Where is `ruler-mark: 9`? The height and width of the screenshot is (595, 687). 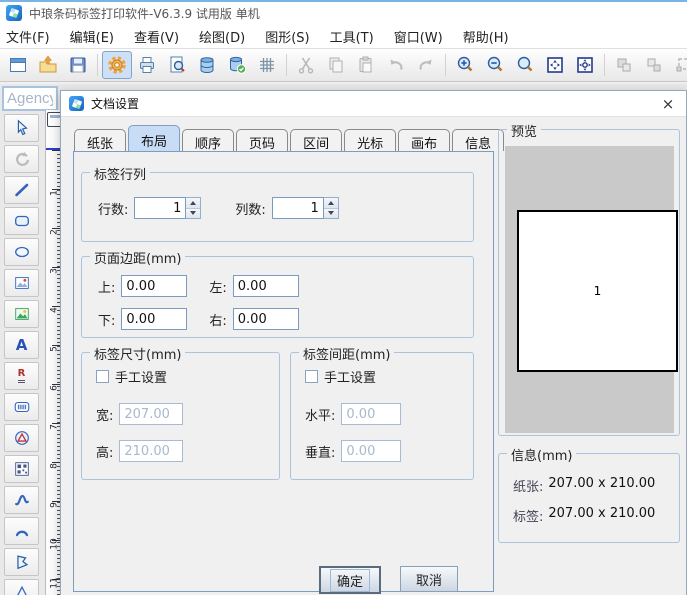
ruler-mark: 9 is located at coordinates (54, 505).